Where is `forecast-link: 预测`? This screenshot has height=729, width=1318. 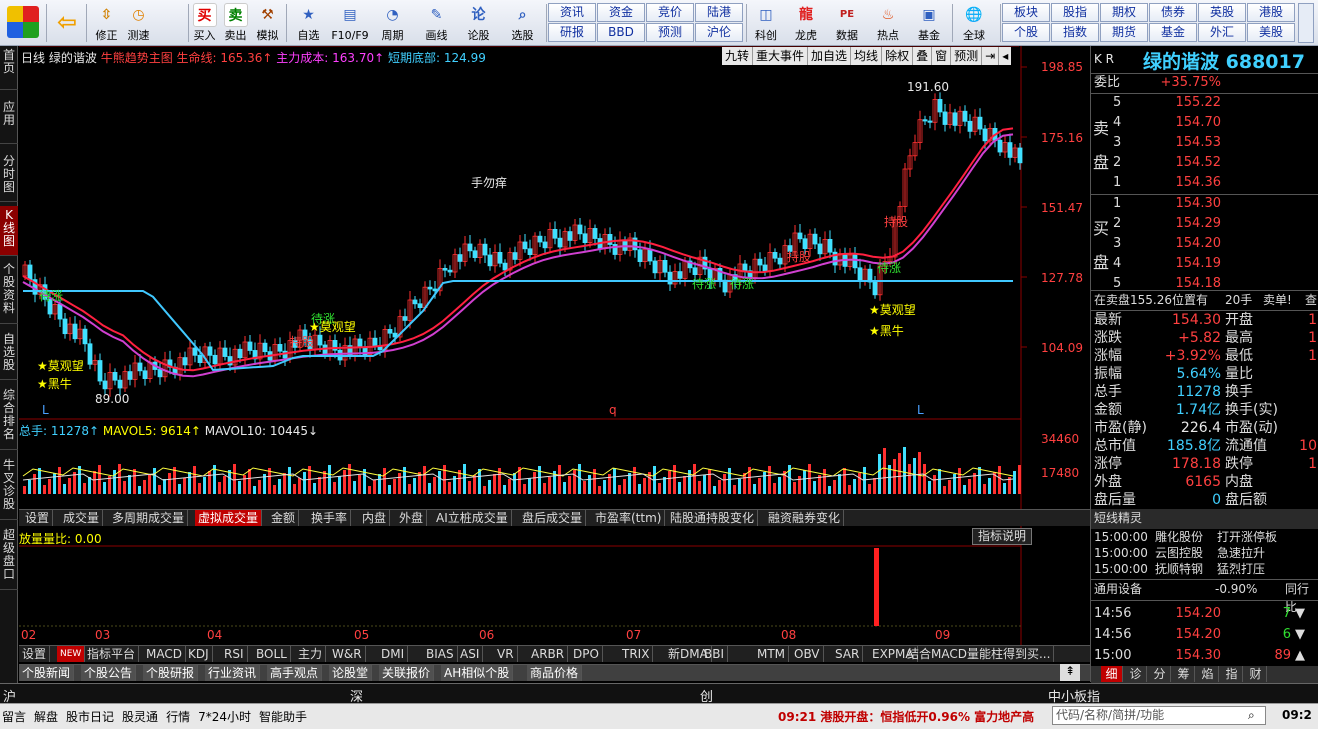
forecast-link: 预测 is located at coordinates (670, 32).